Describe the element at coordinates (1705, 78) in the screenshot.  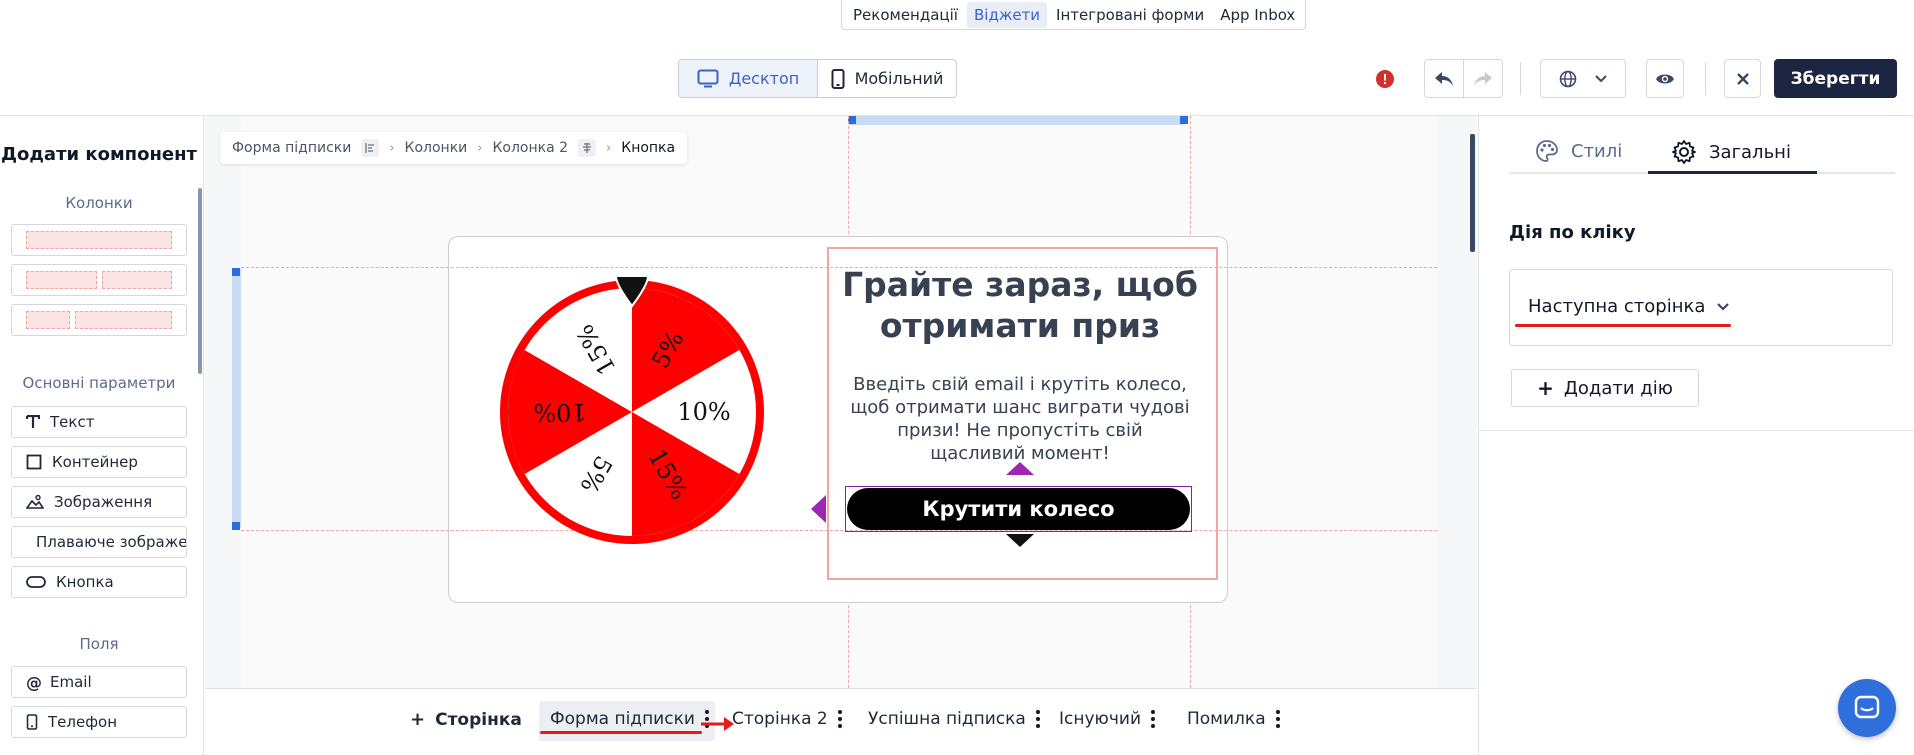
I see `toolbar-divider` at that location.